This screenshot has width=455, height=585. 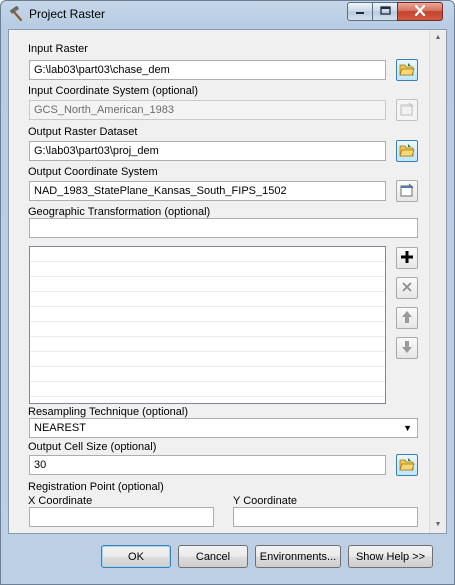 I want to click on y-coordinate-field, so click(x=325, y=517).